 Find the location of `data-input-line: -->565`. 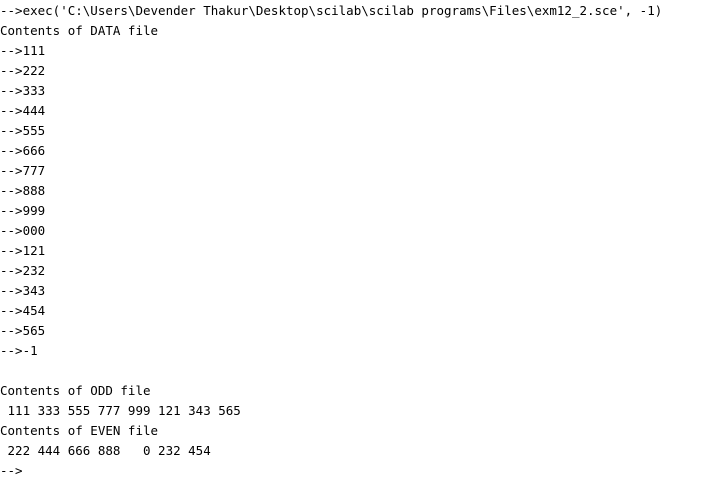

data-input-line: -->565 is located at coordinates (23, 330).